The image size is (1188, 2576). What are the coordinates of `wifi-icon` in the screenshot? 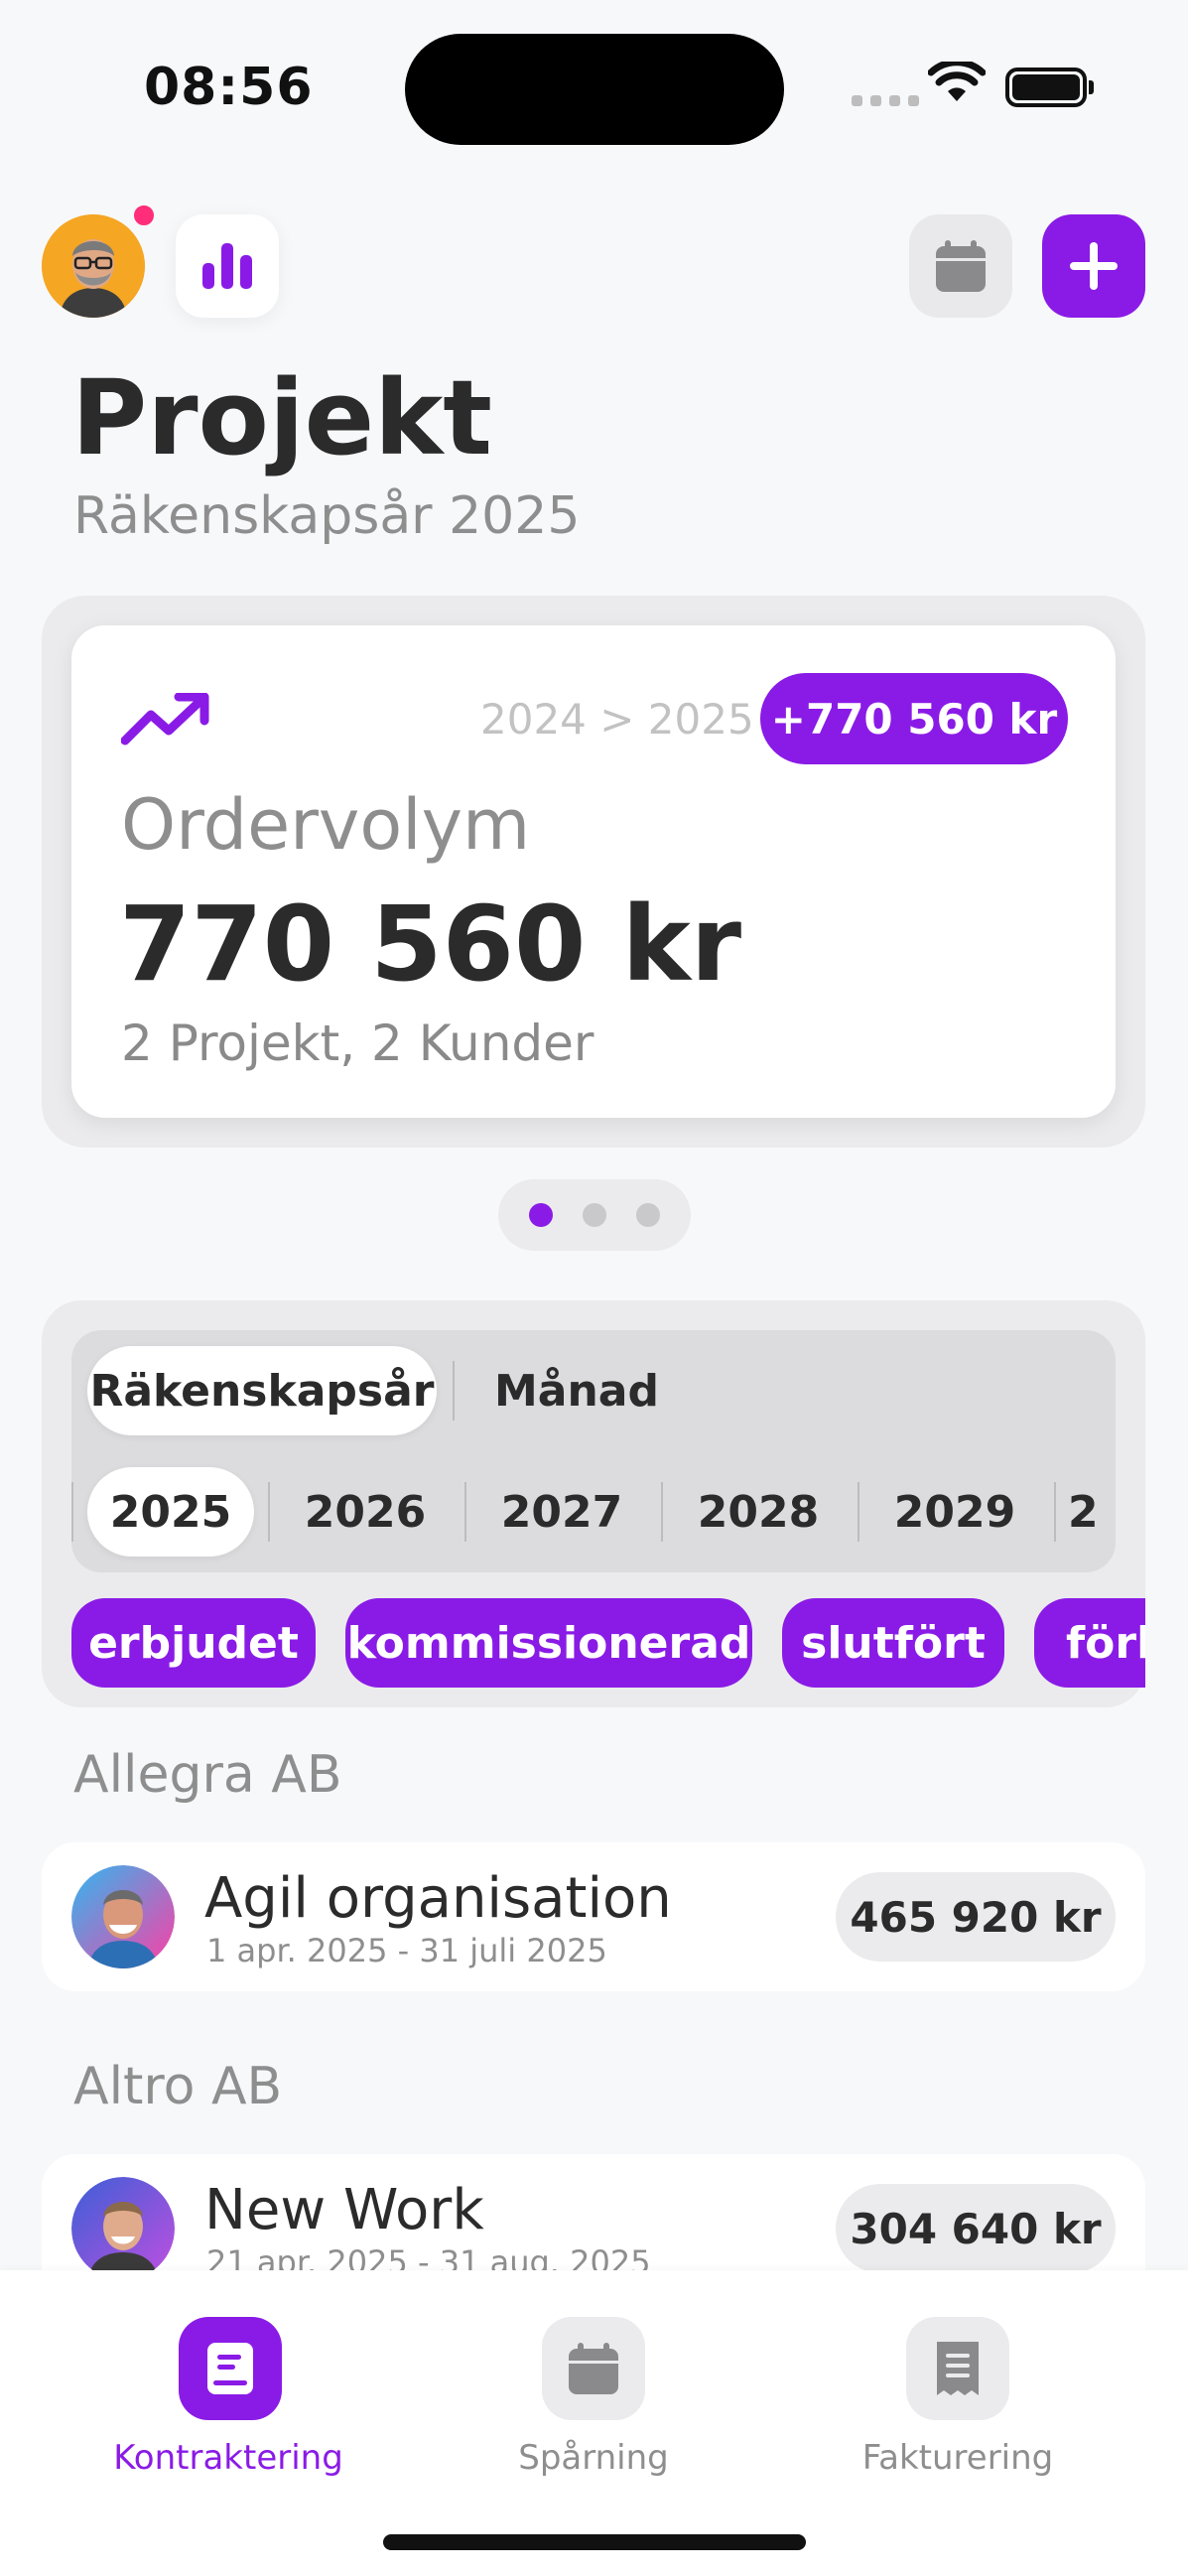 It's located at (957, 81).